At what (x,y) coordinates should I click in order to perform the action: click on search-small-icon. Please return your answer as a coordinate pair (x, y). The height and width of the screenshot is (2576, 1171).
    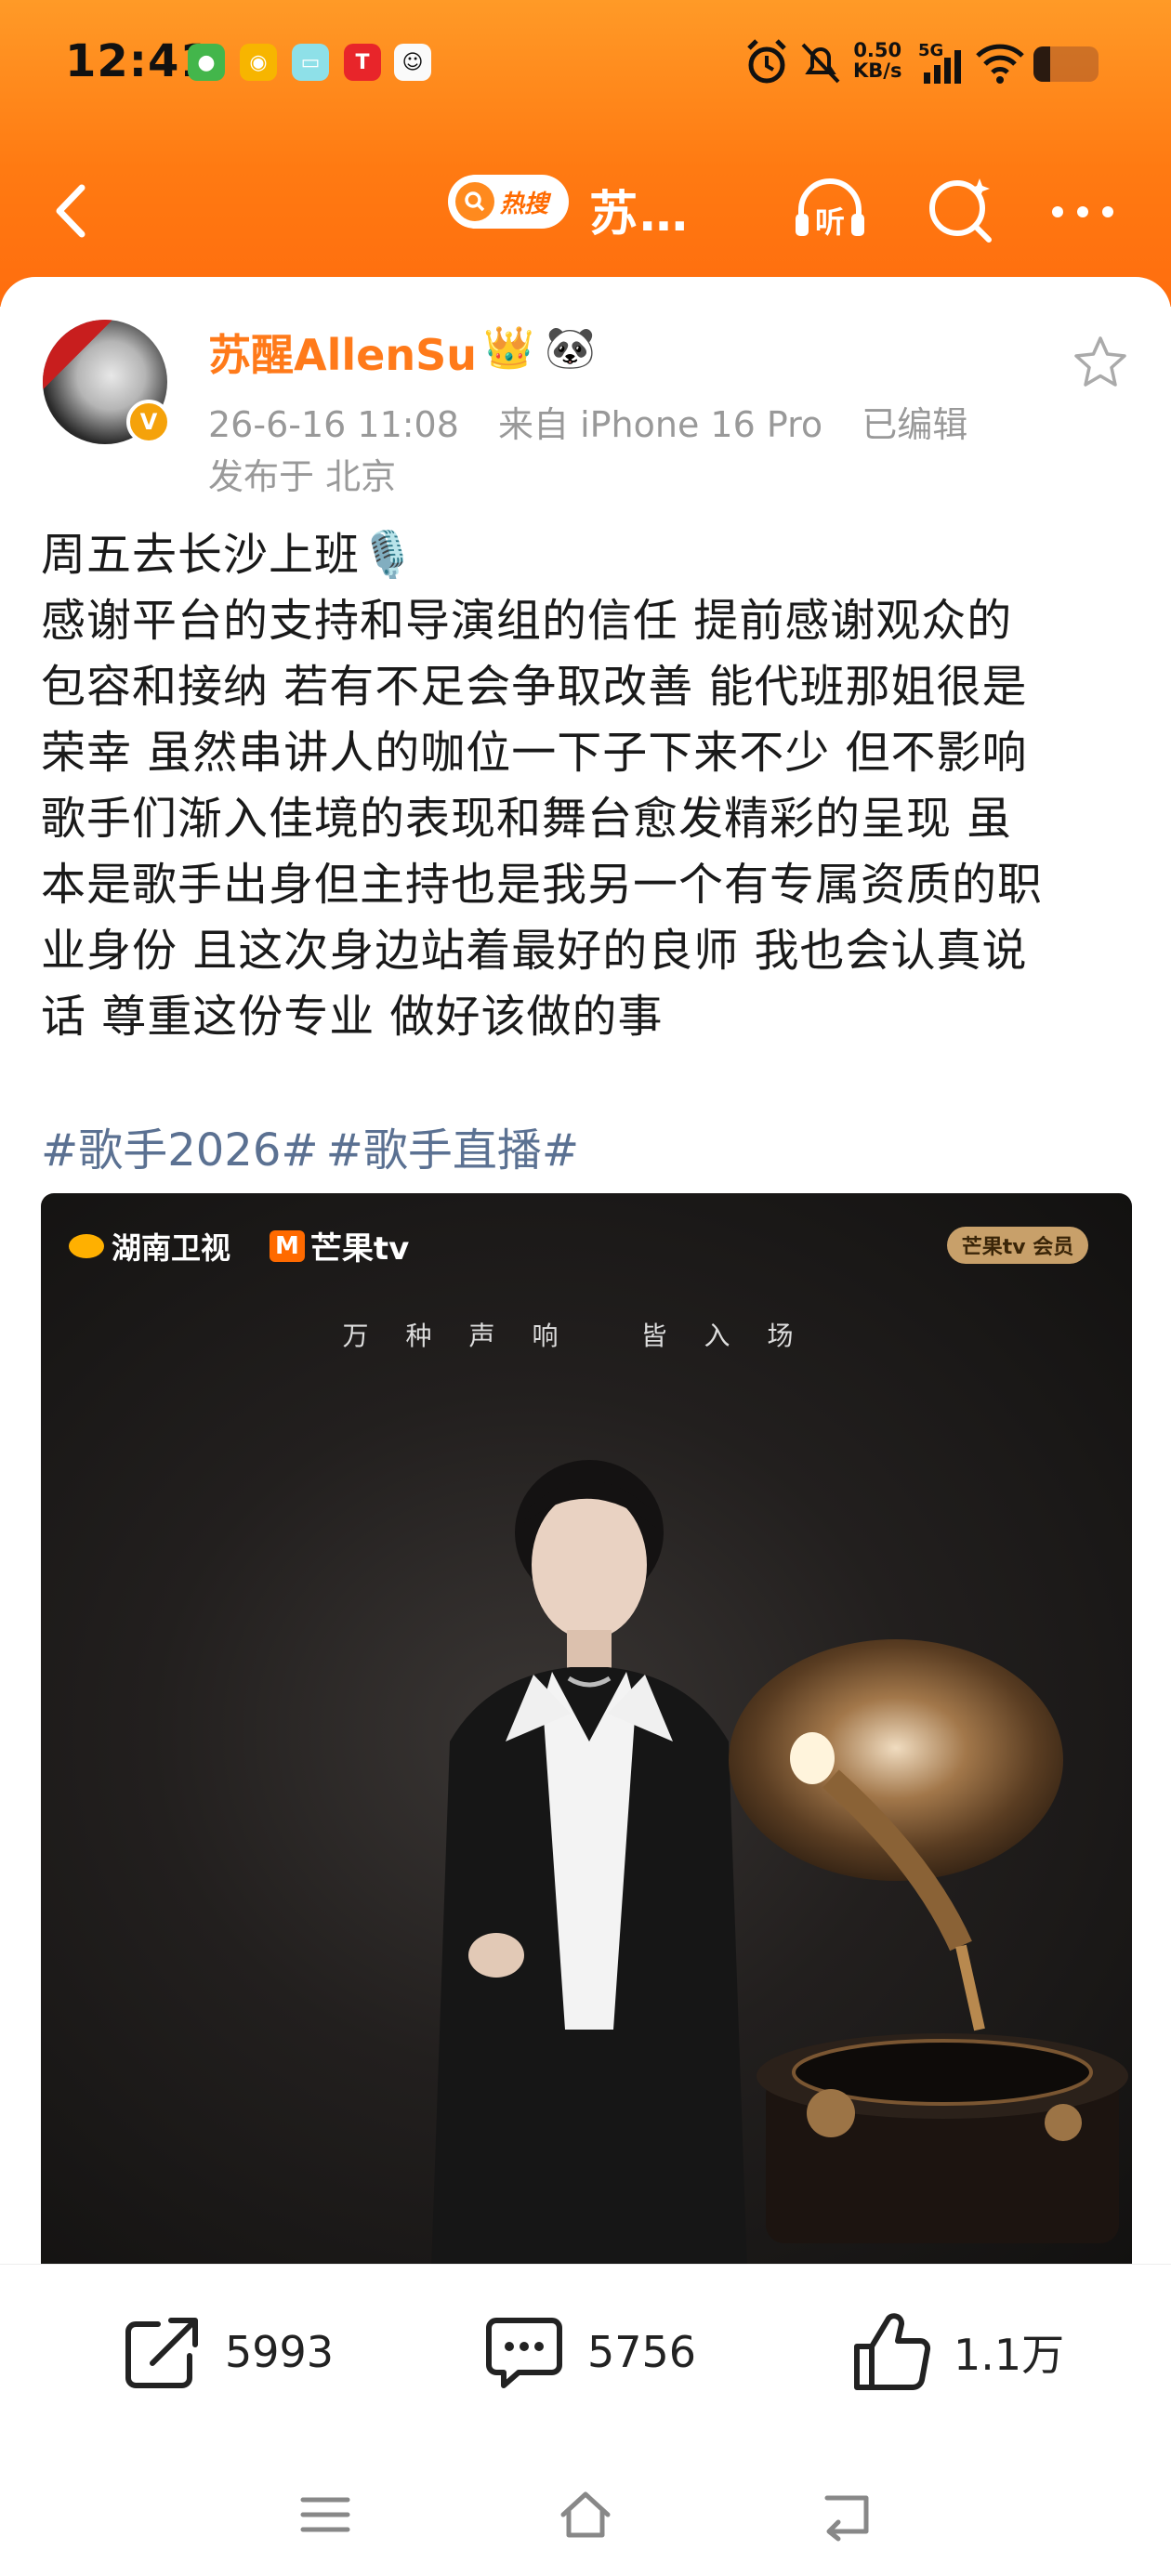
    Looking at the image, I should click on (475, 201).